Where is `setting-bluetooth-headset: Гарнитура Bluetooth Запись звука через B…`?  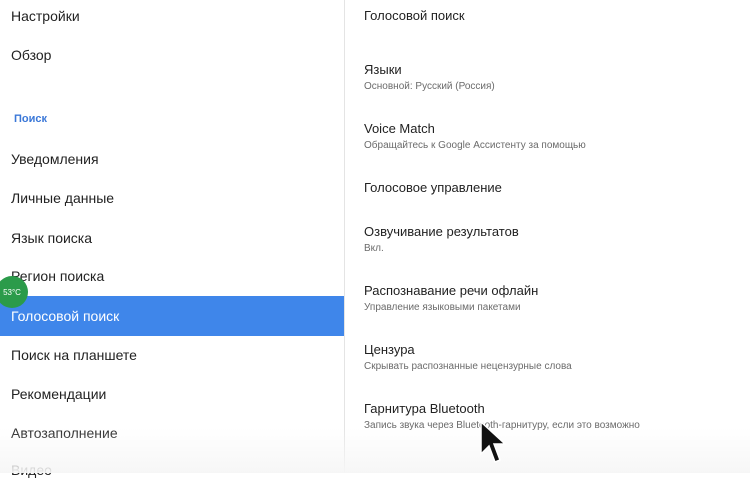 setting-bluetooth-headset: Гарнитура Bluetooth Запись звука через B… is located at coordinates (547, 416).